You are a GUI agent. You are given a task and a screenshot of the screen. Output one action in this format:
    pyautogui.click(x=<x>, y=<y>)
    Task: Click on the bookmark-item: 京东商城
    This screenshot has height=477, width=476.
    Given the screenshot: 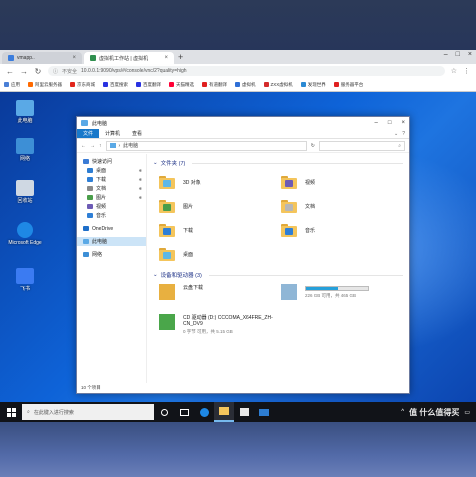 What is the action you would take?
    pyautogui.click(x=82, y=85)
    